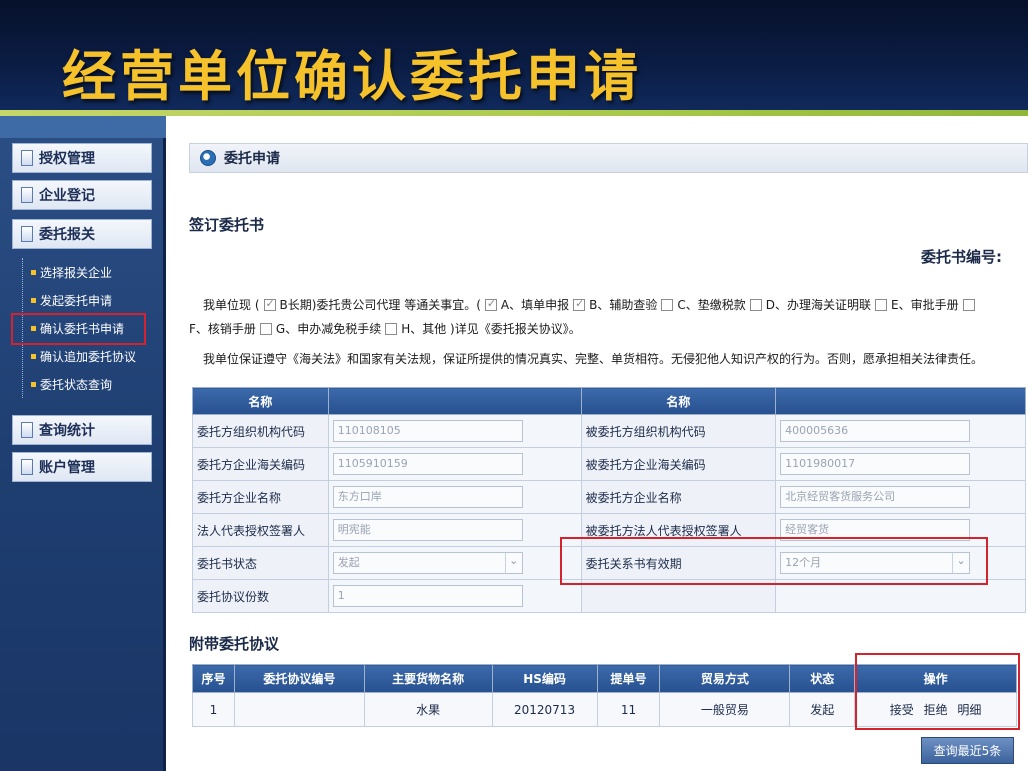 The height and width of the screenshot is (771, 1028). Describe the element at coordinates (231, 305) in the screenshot. I see `decl-text: 我单位现 (` at that location.